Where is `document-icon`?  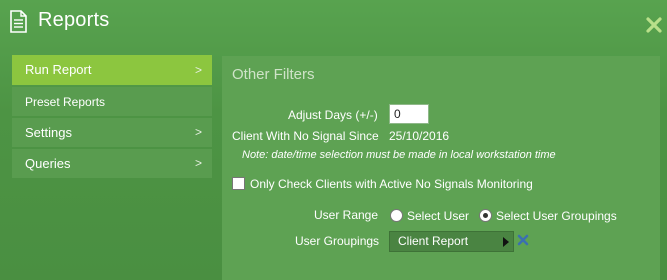 document-icon is located at coordinates (18, 21).